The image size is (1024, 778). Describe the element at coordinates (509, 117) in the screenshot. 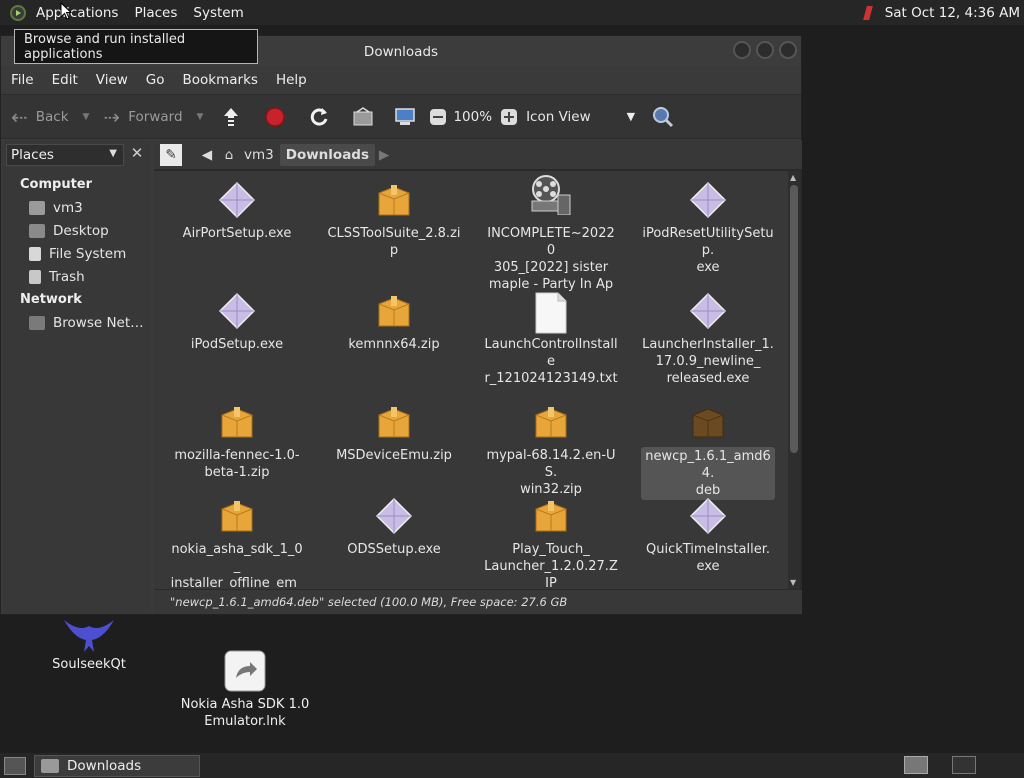

I see `zoom-in-icon` at that location.